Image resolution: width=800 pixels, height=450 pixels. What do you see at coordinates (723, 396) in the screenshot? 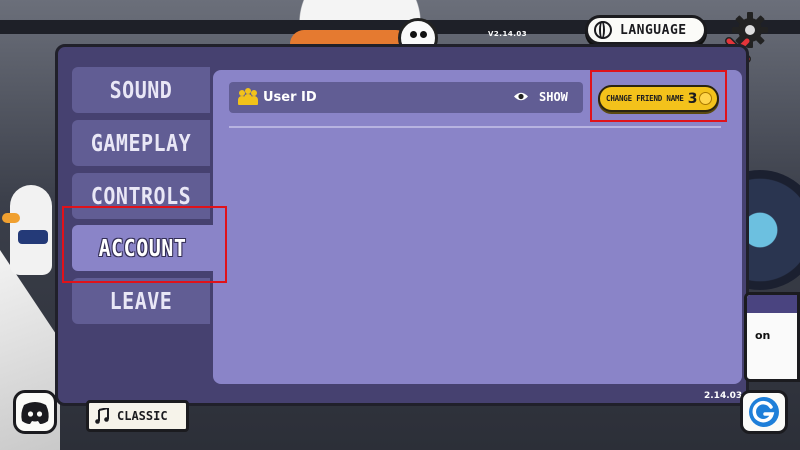
I see `version-label: 2.14.03` at bounding box center [723, 396].